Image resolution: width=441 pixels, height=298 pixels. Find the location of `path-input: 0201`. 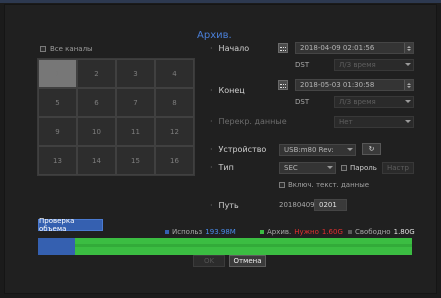

path-input: 0201 is located at coordinates (330, 205).